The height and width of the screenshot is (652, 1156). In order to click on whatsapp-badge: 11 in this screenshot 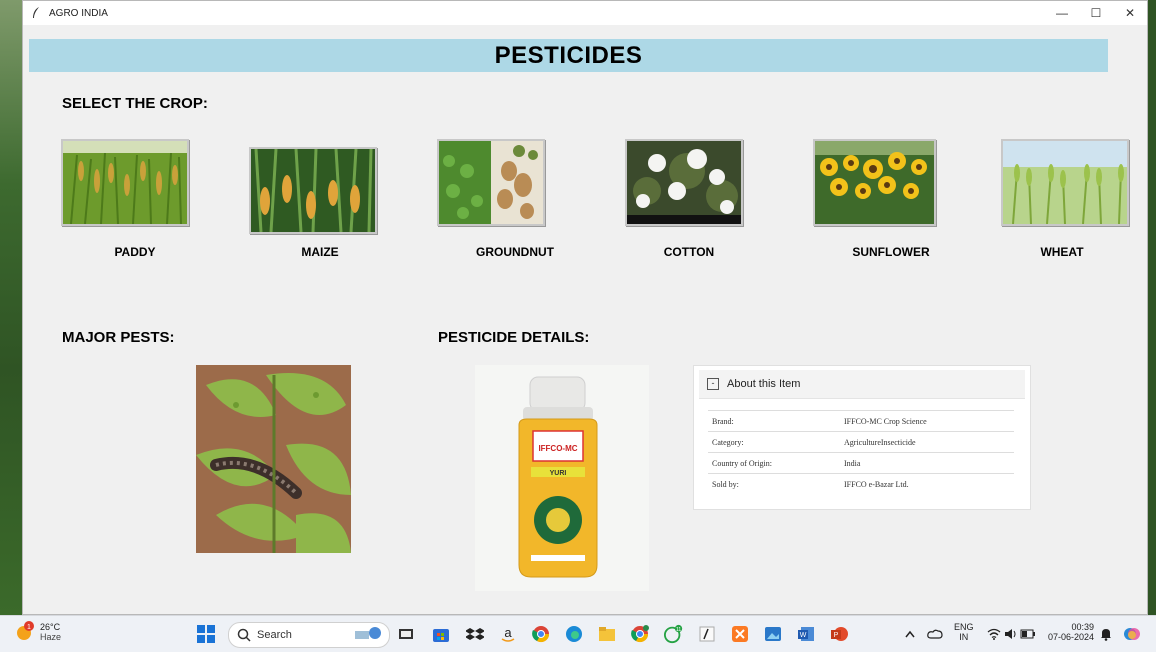, I will do `click(678, 630)`.